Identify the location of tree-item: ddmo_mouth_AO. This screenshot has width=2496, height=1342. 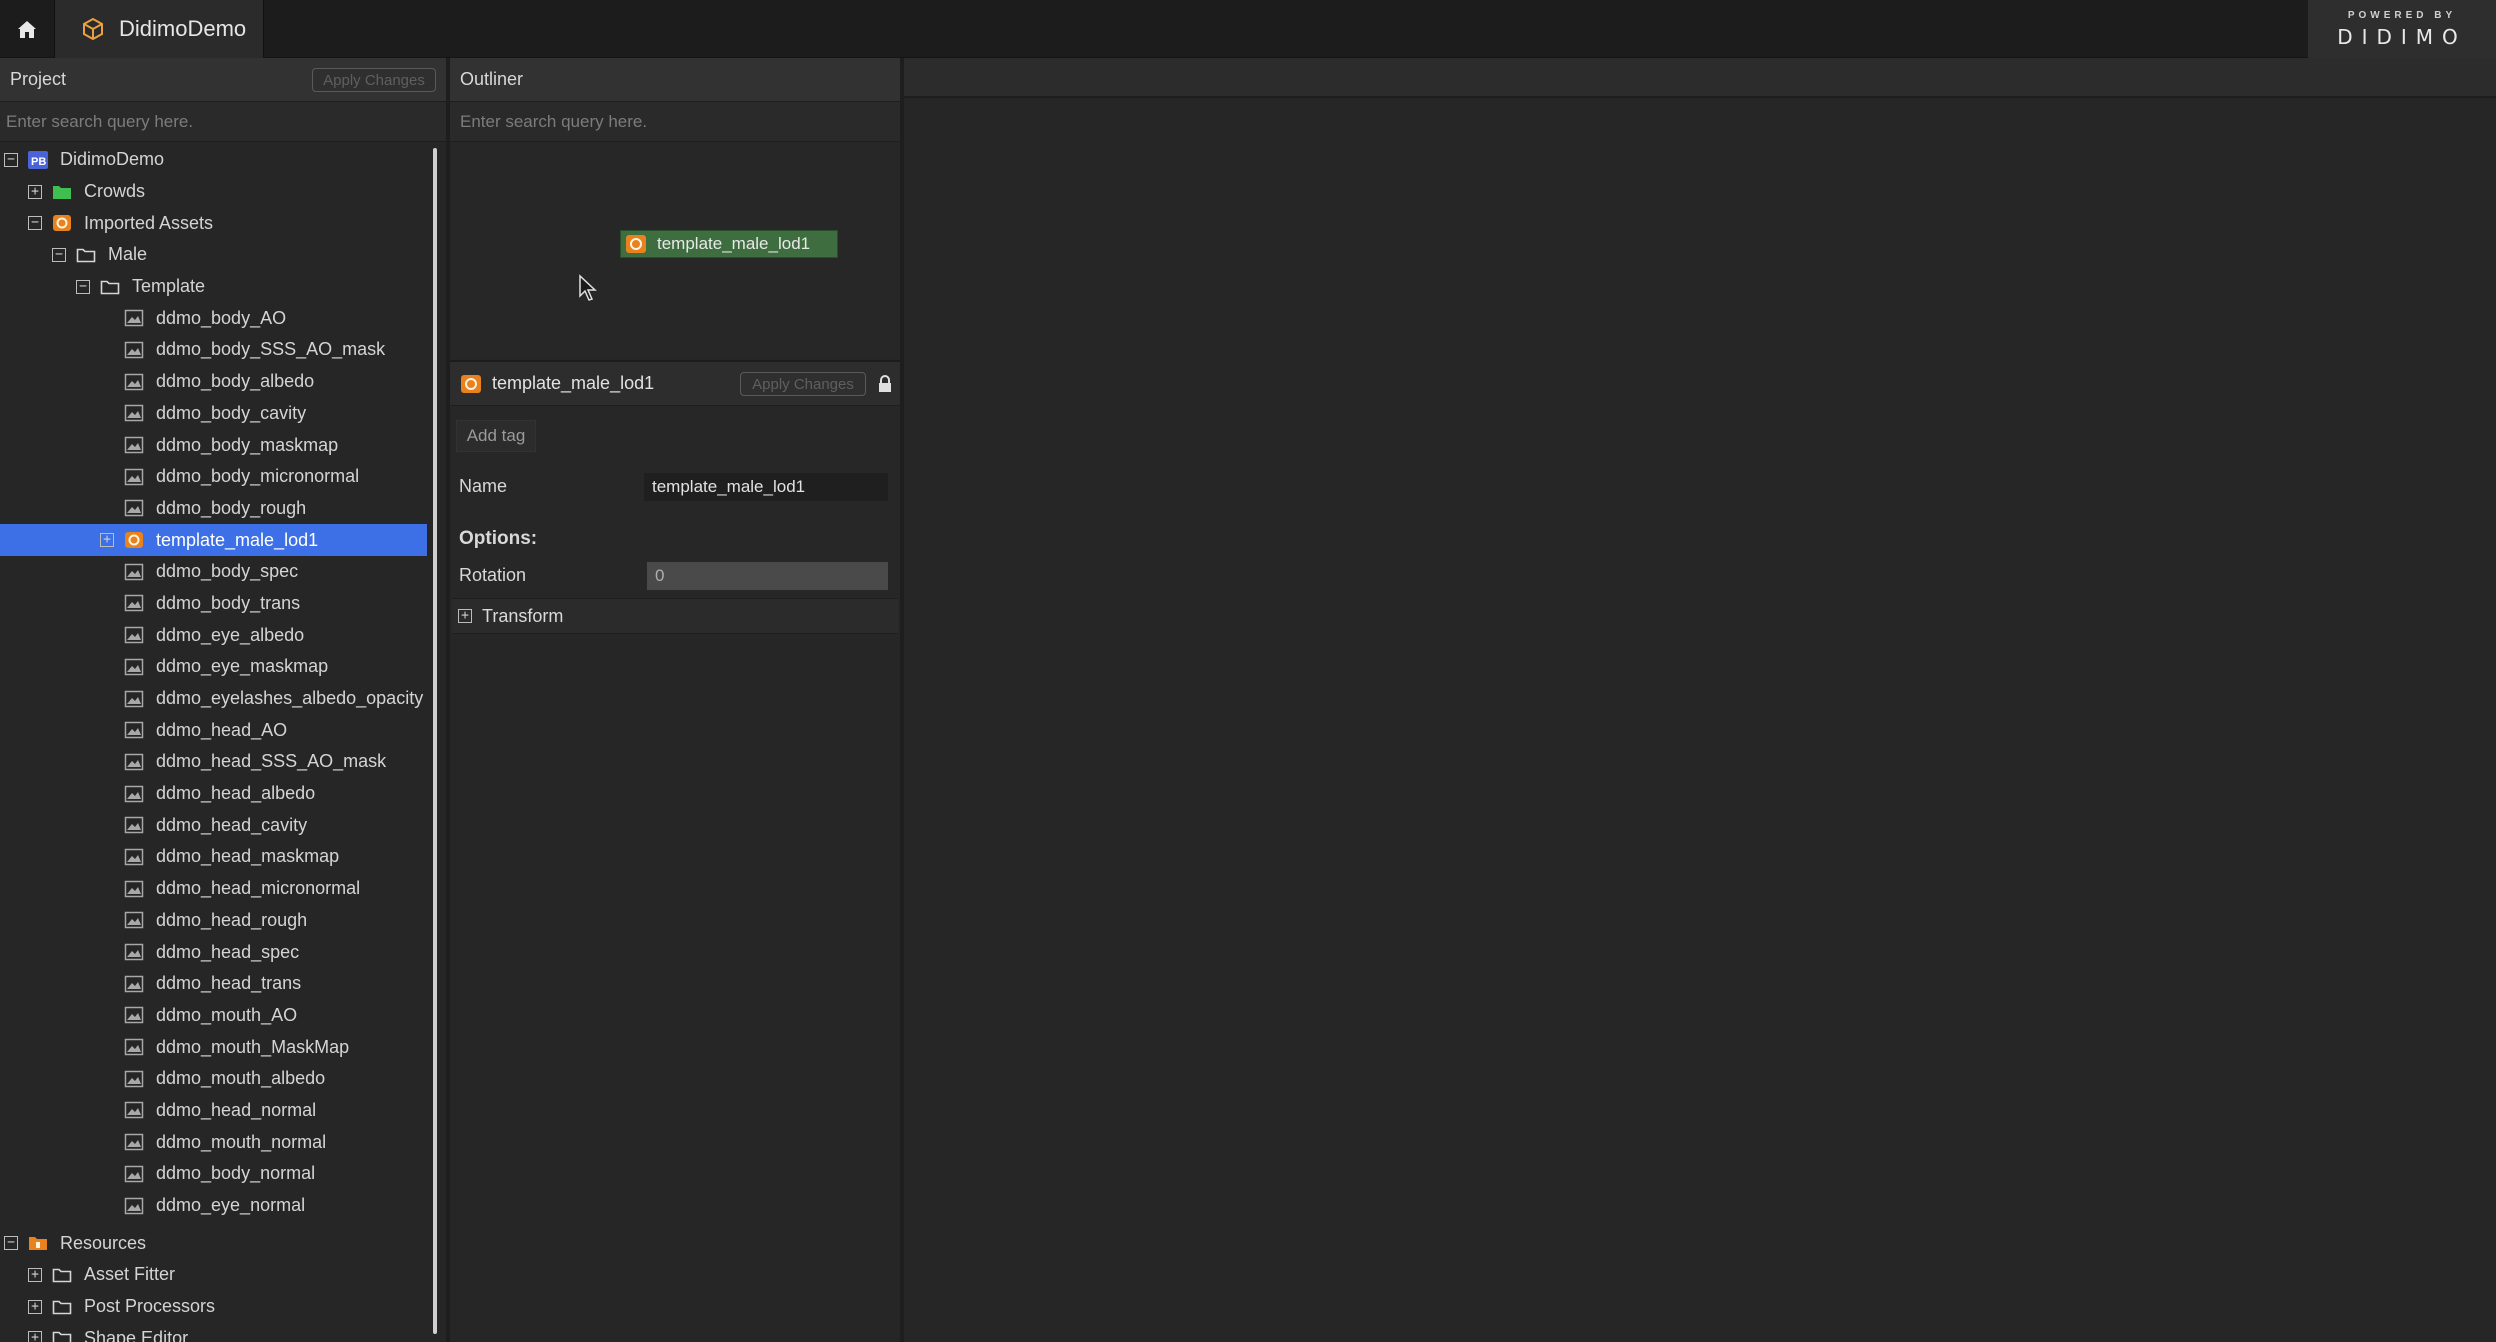
(218, 1016).